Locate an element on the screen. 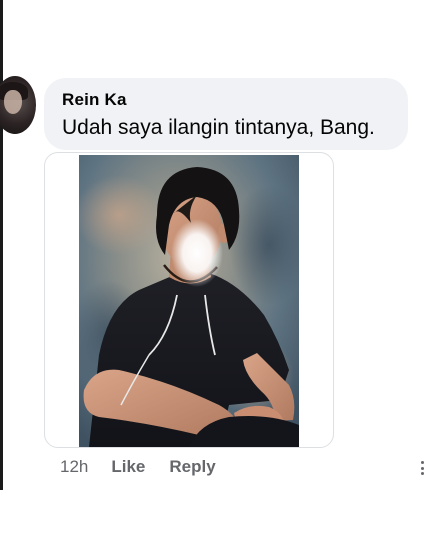 The width and height of the screenshot is (424, 559). user-avatar is located at coordinates (18, 105).